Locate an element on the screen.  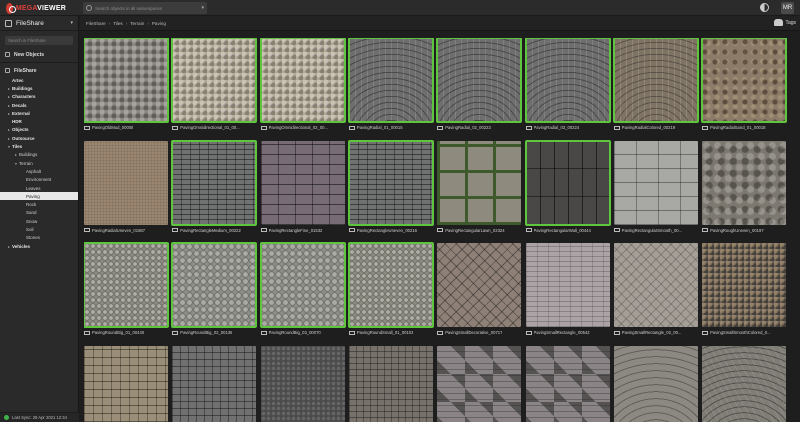
sidebar-item-outsource: ▸ Outsource is located at coordinates (39, 138).